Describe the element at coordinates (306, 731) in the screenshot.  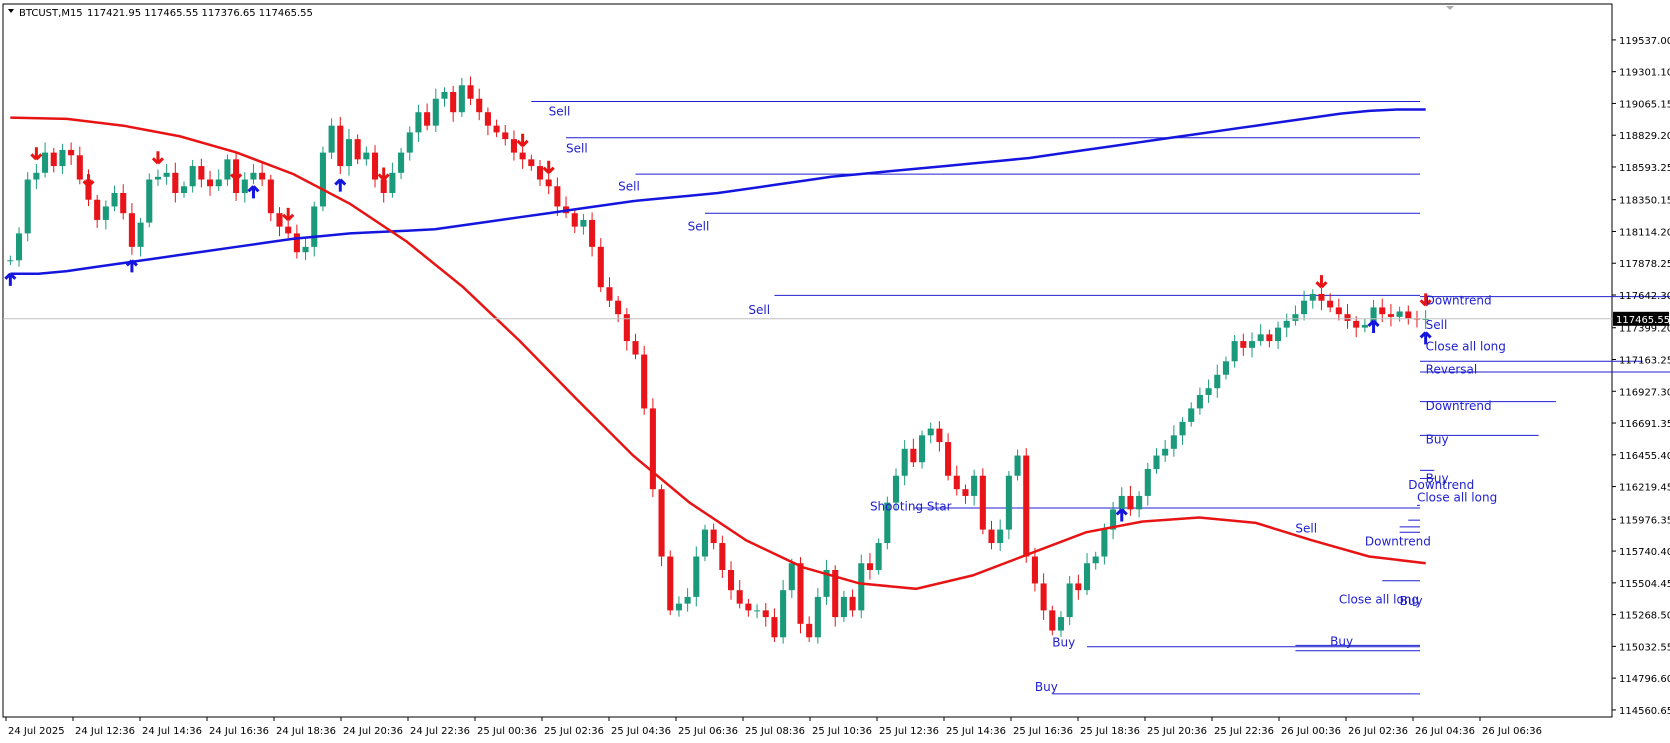
I see `time-tick-label: 24 Jul 18:36` at that location.